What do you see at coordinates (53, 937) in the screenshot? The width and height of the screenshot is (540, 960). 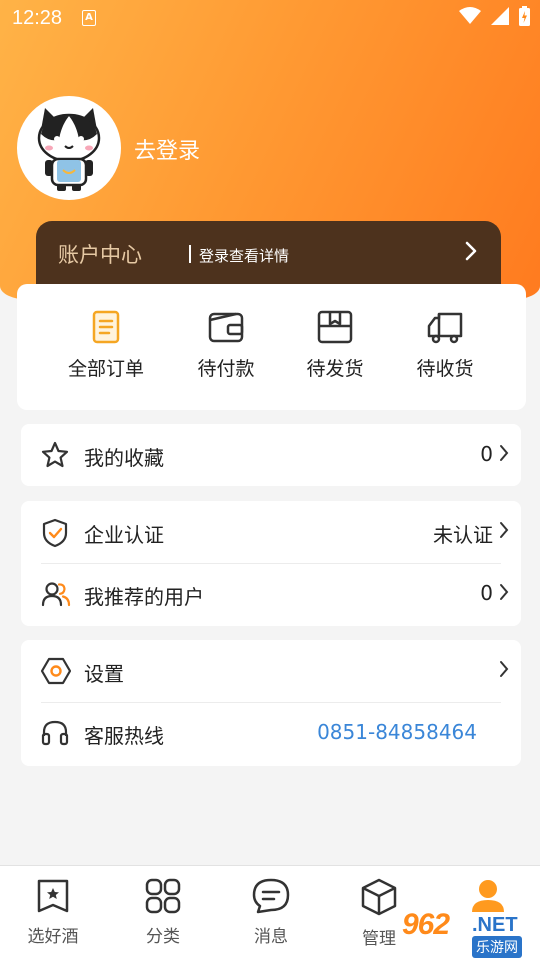 I see `tab-choose-wine-label: 选好酒` at bounding box center [53, 937].